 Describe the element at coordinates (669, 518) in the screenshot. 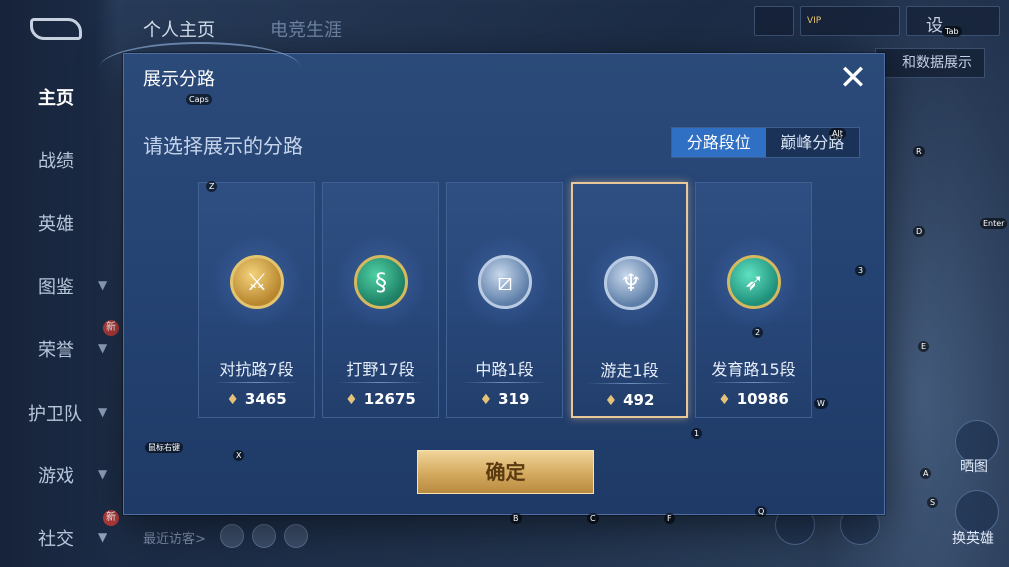

I see `key-hint: F` at that location.